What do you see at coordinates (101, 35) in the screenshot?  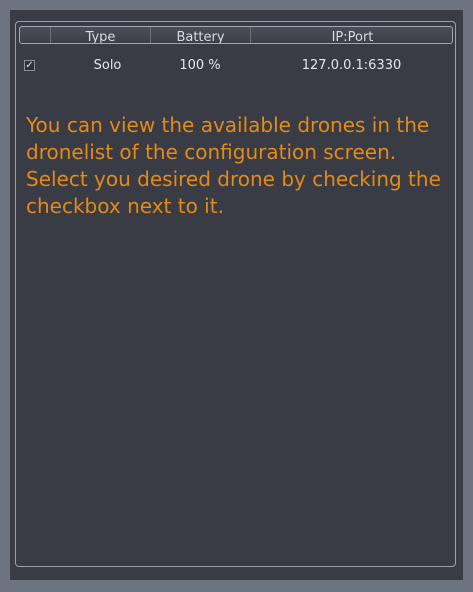 I see `column-header-type: Type` at bounding box center [101, 35].